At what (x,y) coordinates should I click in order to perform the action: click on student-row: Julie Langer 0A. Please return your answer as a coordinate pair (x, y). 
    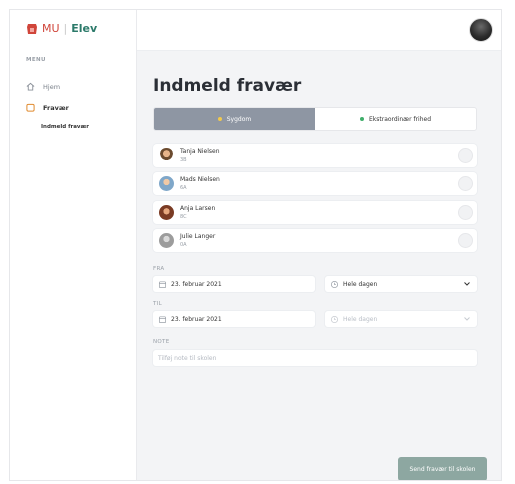
    Looking at the image, I should click on (315, 240).